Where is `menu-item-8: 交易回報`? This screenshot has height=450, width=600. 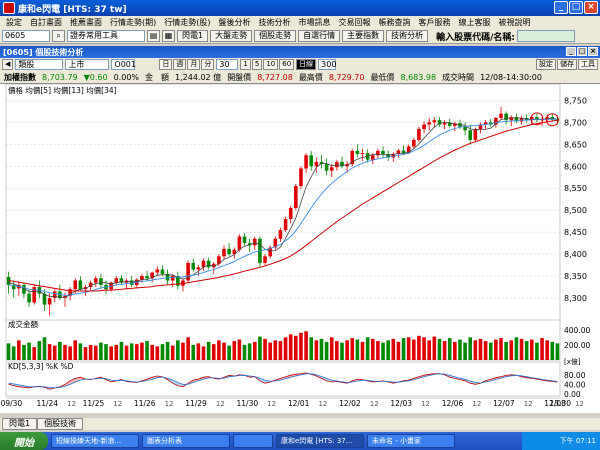 menu-item-8: 交易回報 is located at coordinates (355, 22).